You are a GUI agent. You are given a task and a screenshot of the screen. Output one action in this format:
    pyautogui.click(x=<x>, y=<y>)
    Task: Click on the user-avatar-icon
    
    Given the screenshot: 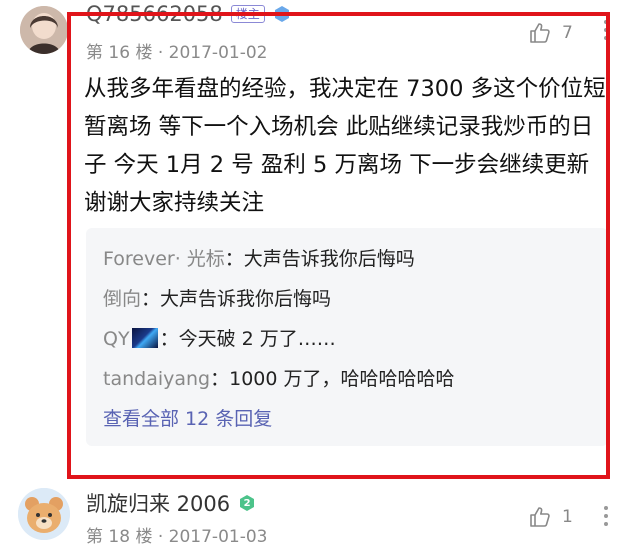 What is the action you would take?
    pyautogui.click(x=44, y=30)
    